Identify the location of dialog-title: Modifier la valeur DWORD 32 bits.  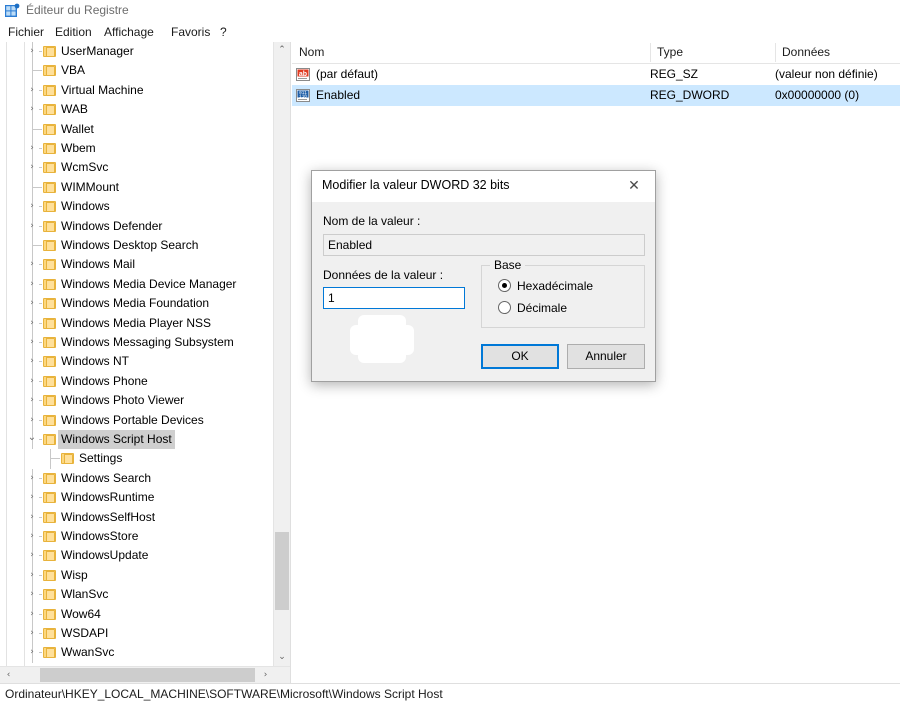
(416, 185).